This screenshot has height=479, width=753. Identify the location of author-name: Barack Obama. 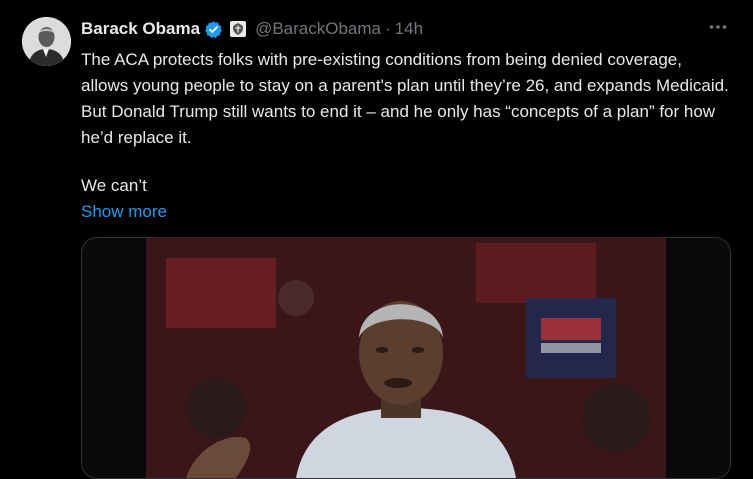
(140, 29).